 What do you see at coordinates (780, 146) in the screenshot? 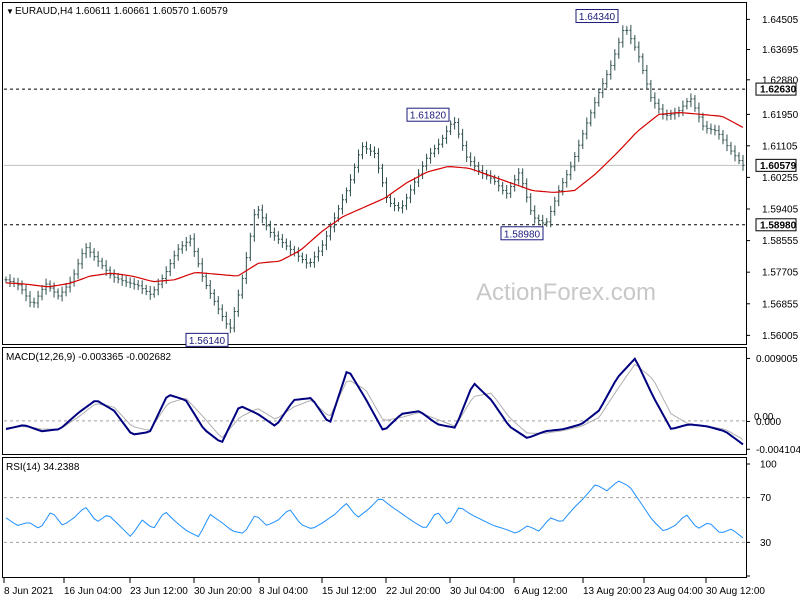
I see `price-y-tick-label: 1.61105` at bounding box center [780, 146].